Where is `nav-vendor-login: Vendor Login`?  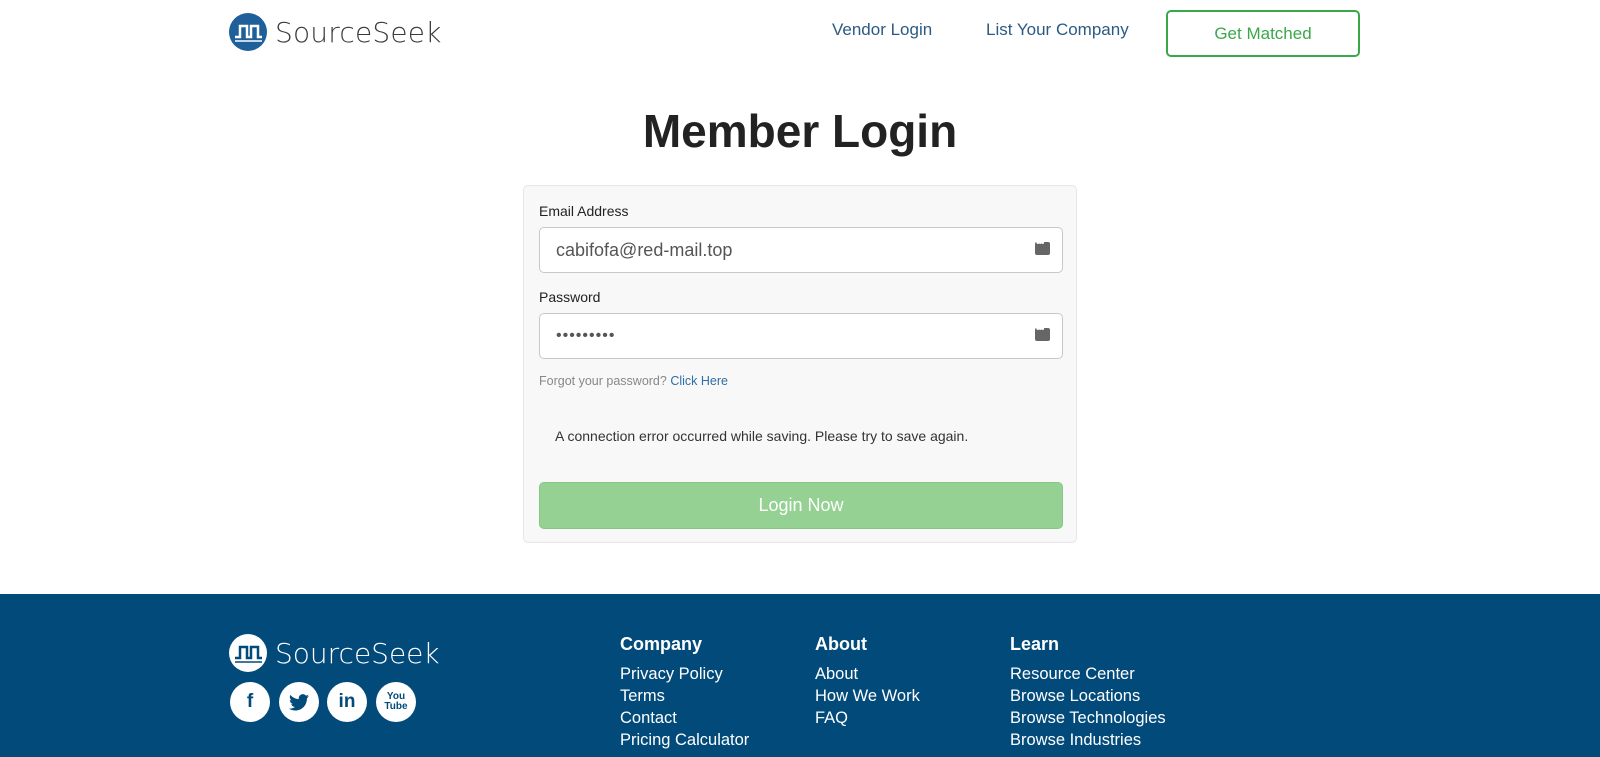
nav-vendor-login: Vendor Login is located at coordinates (882, 30).